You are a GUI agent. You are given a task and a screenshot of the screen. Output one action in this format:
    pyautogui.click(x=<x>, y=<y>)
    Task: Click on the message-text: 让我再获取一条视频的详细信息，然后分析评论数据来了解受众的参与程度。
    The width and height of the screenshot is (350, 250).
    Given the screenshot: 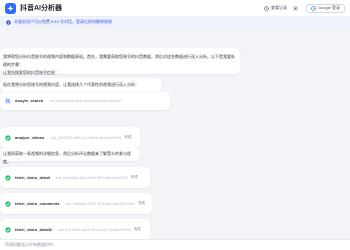 What is the action you would take?
    pyautogui.click(x=67, y=157)
    